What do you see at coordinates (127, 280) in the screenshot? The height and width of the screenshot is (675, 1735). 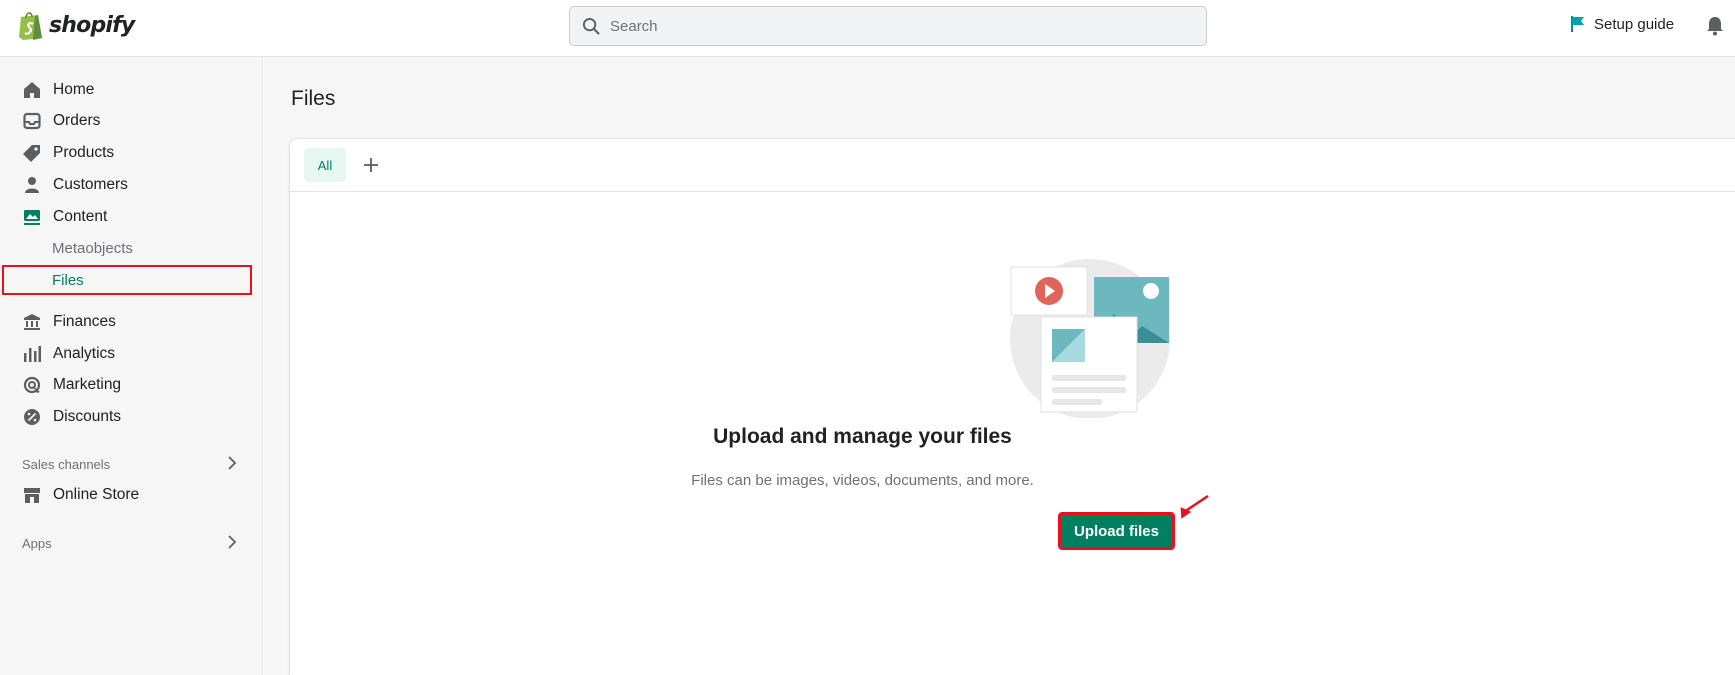 I see `files-highlight-box` at bounding box center [127, 280].